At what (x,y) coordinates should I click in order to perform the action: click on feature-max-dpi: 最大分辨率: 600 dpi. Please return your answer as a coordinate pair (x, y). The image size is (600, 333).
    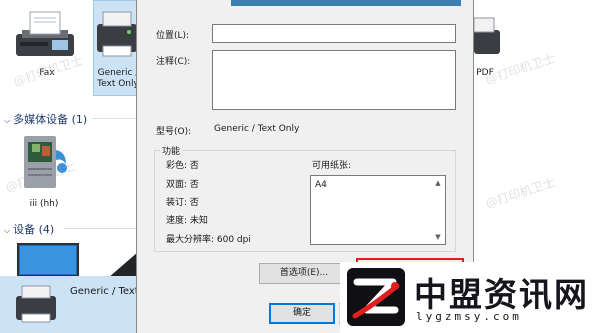
    Looking at the image, I should click on (208, 240).